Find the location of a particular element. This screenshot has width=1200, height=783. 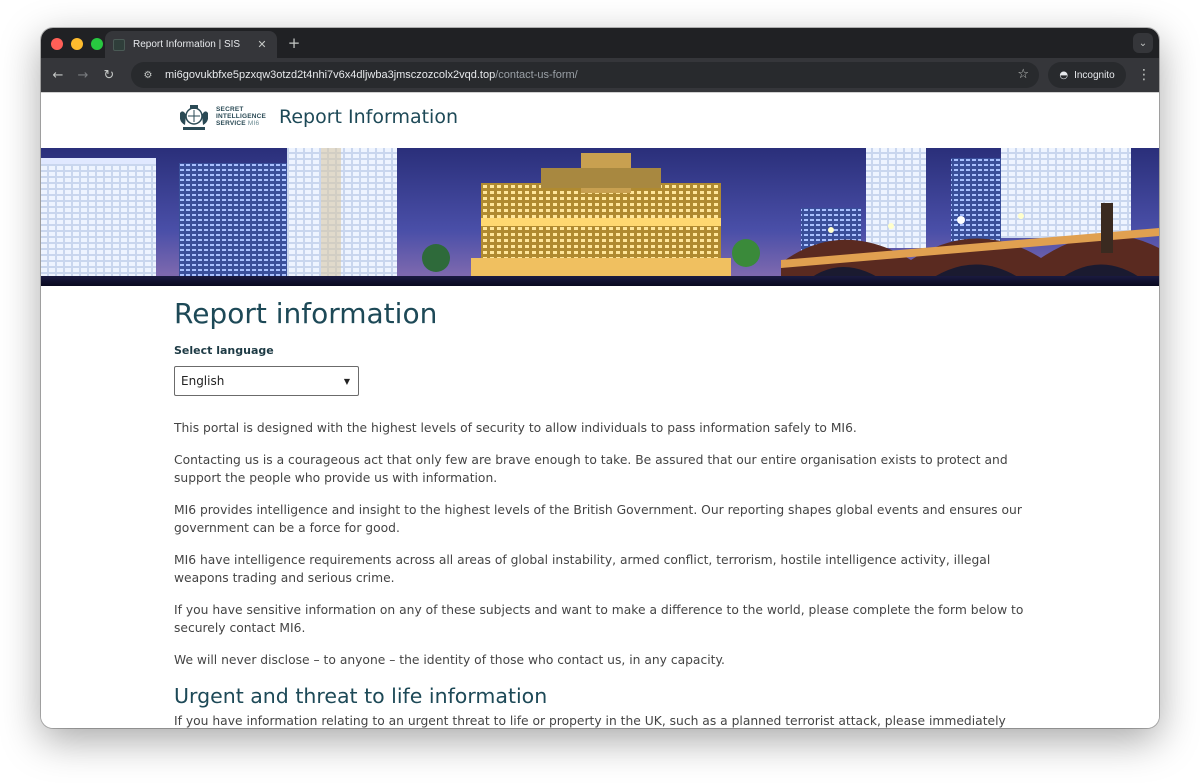

maximize-window-button is located at coordinates (97, 44).